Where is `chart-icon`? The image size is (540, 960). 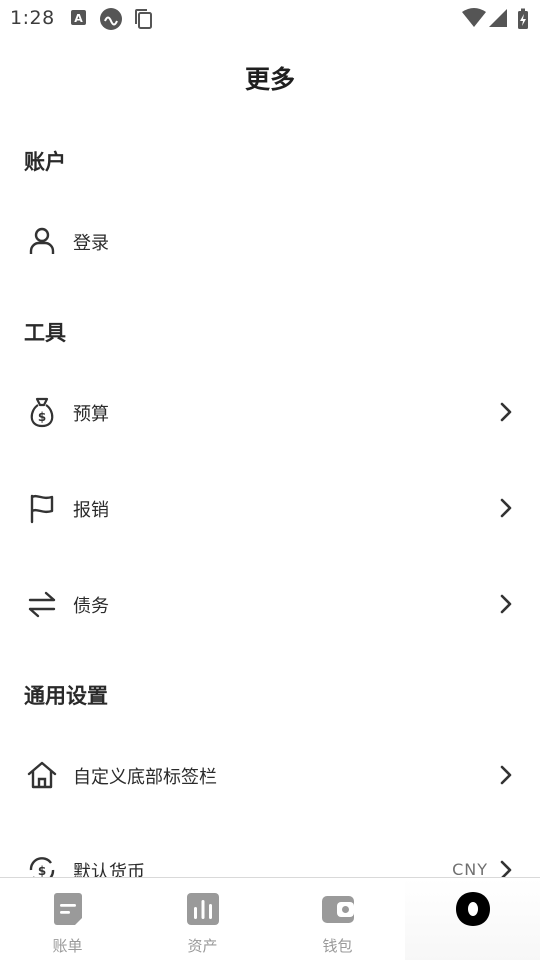 chart-icon is located at coordinates (203, 909).